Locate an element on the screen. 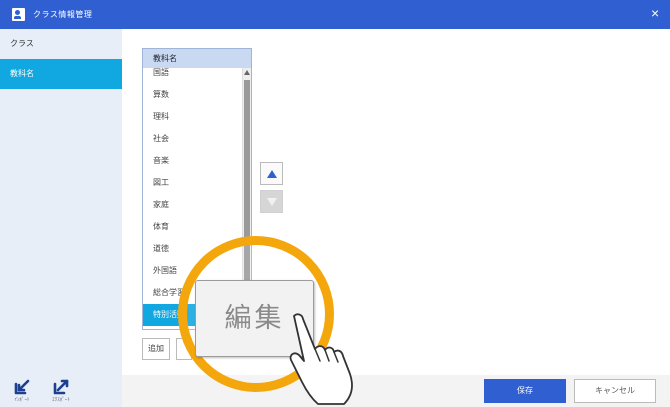 The height and width of the screenshot is (407, 670). title-bar: クラス情報管理 × is located at coordinates (335, 14).